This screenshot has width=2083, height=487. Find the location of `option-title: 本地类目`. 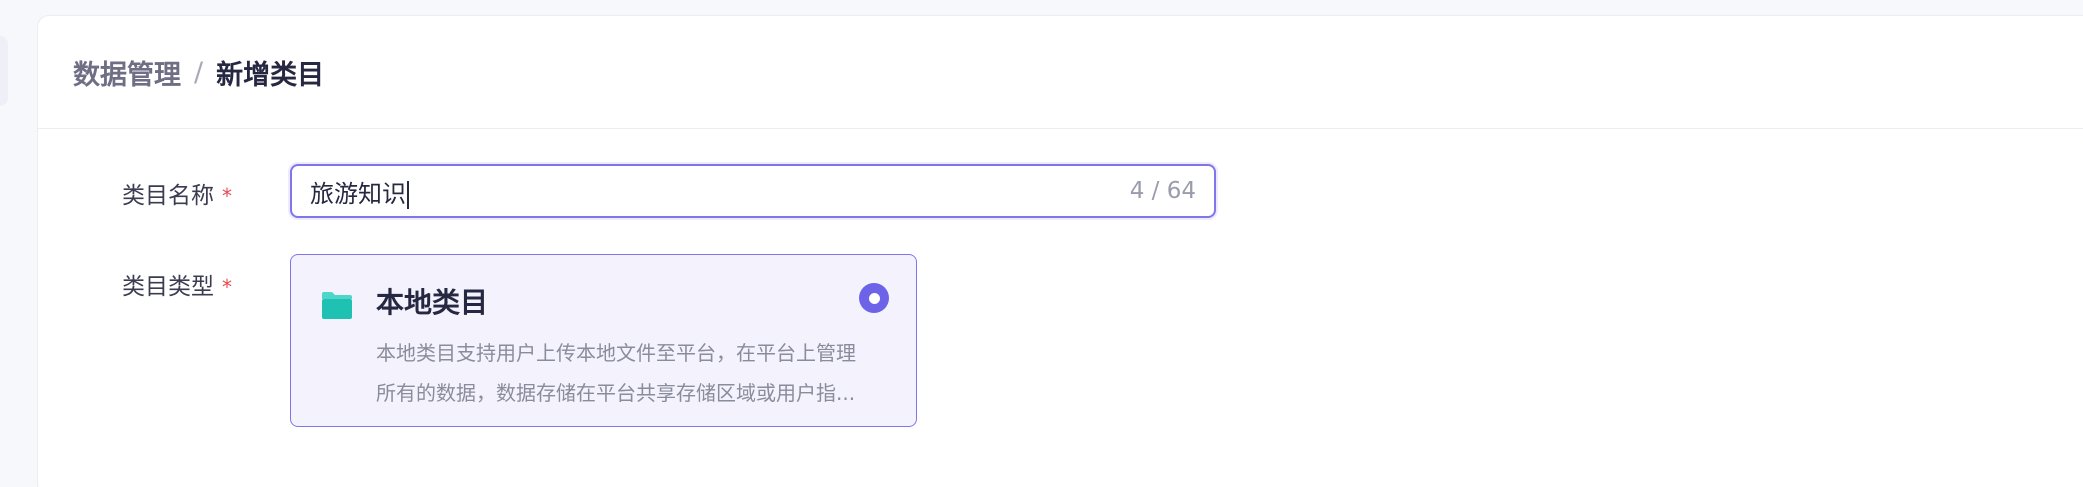

option-title: 本地类目 is located at coordinates (432, 302).